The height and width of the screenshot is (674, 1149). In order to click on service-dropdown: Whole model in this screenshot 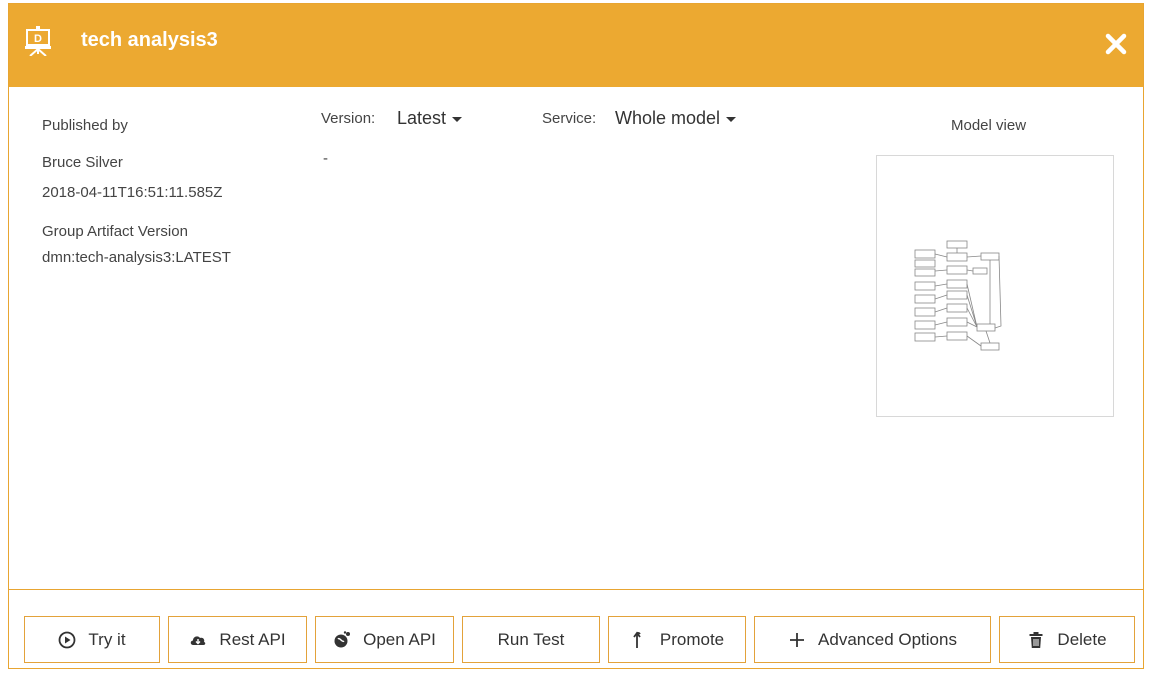, I will do `click(676, 118)`.